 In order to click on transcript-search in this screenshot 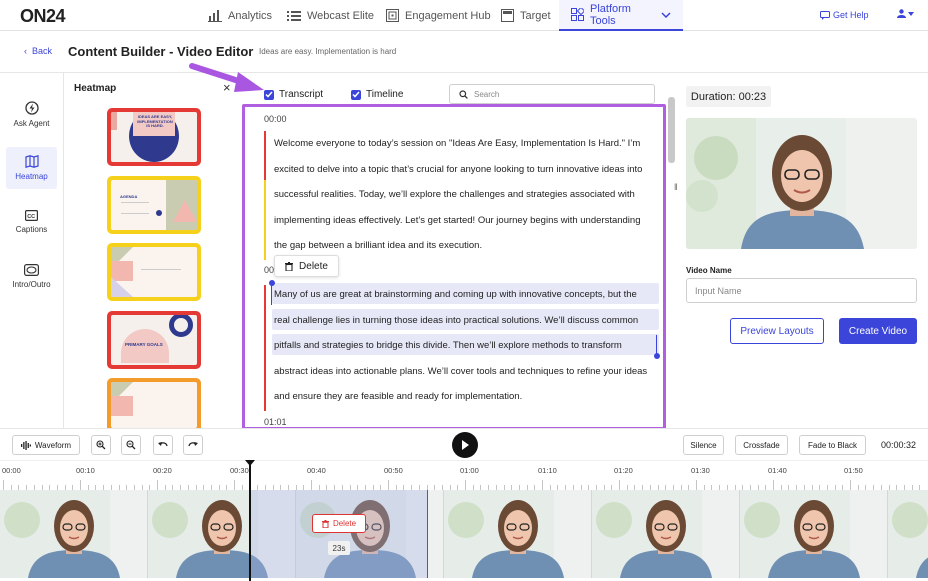, I will do `click(552, 94)`.